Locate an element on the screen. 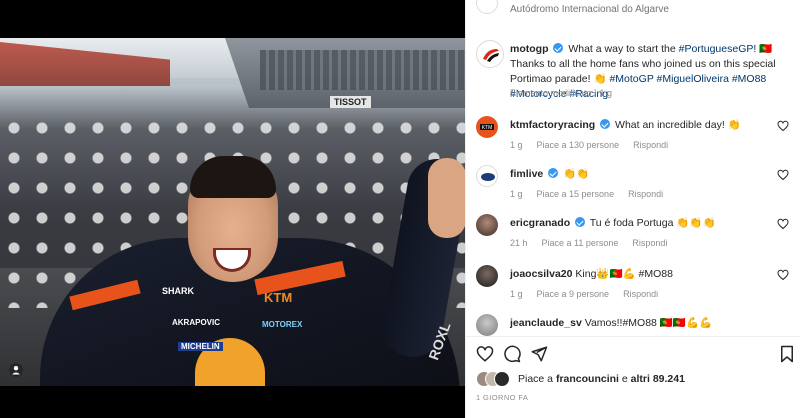 The height and width of the screenshot is (418, 800). liker-avatar is located at coordinates (502, 379).